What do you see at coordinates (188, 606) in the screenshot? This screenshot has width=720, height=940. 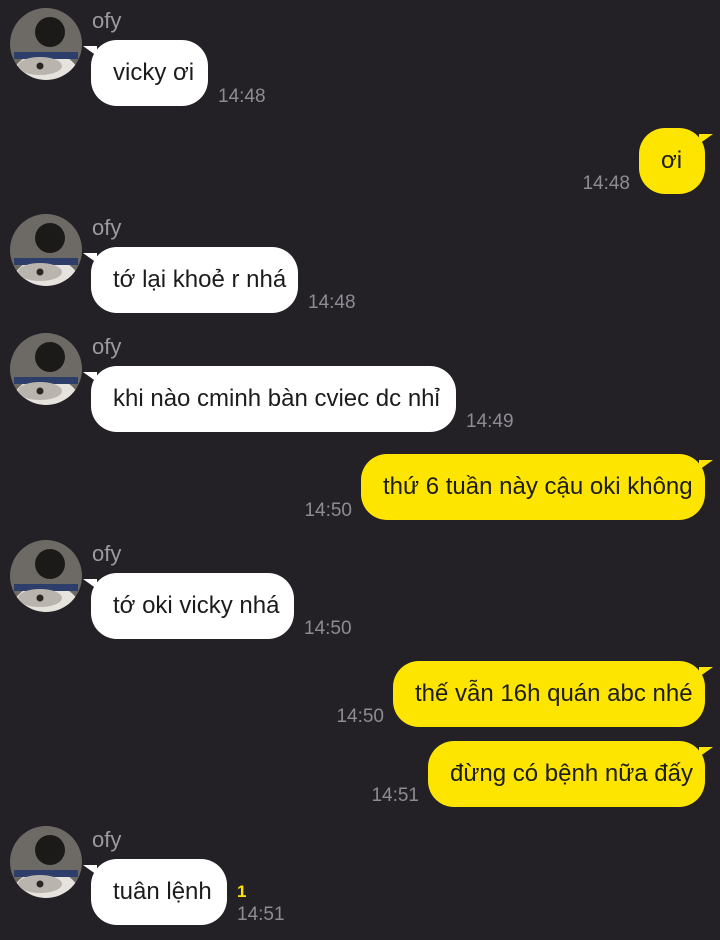 I see `message-bubble: tớ oki vicky nhá` at bounding box center [188, 606].